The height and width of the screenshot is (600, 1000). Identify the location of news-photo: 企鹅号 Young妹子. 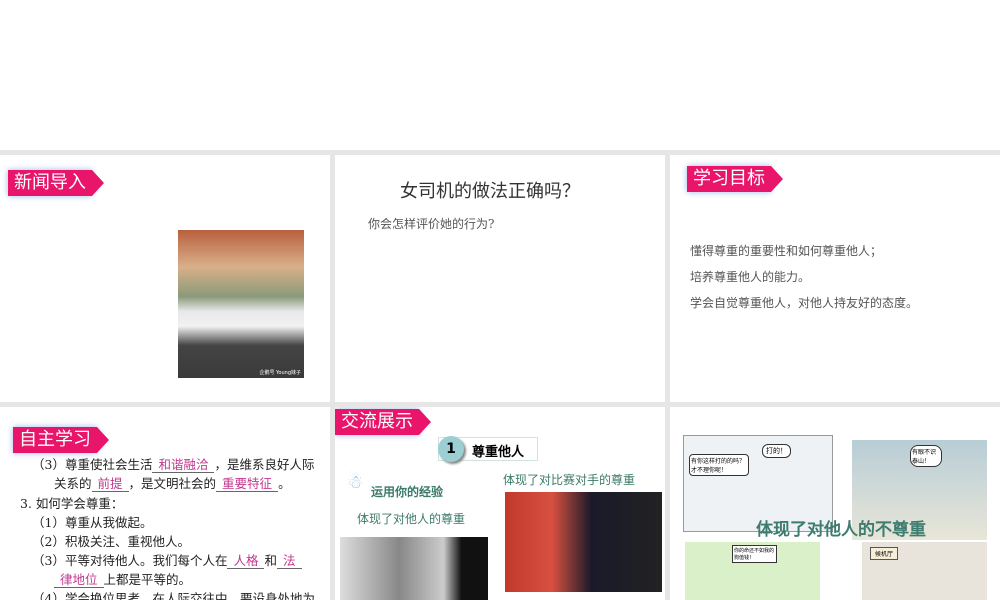
(241, 304).